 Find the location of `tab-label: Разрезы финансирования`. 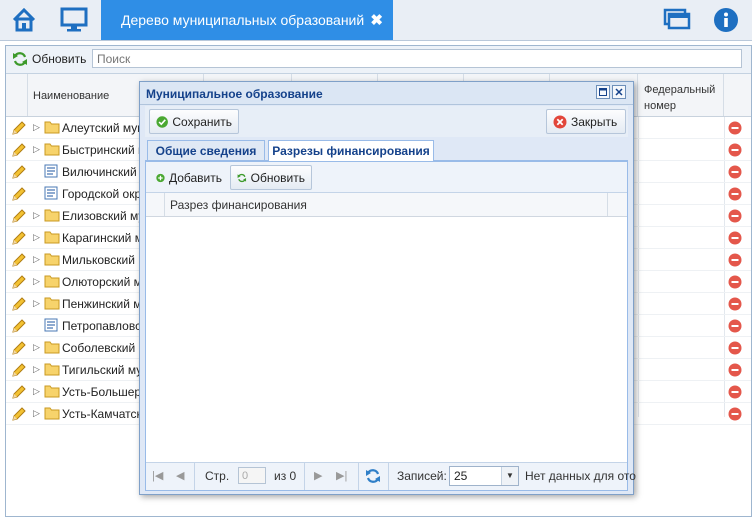

tab-label: Разрезы финансирования is located at coordinates (351, 151).